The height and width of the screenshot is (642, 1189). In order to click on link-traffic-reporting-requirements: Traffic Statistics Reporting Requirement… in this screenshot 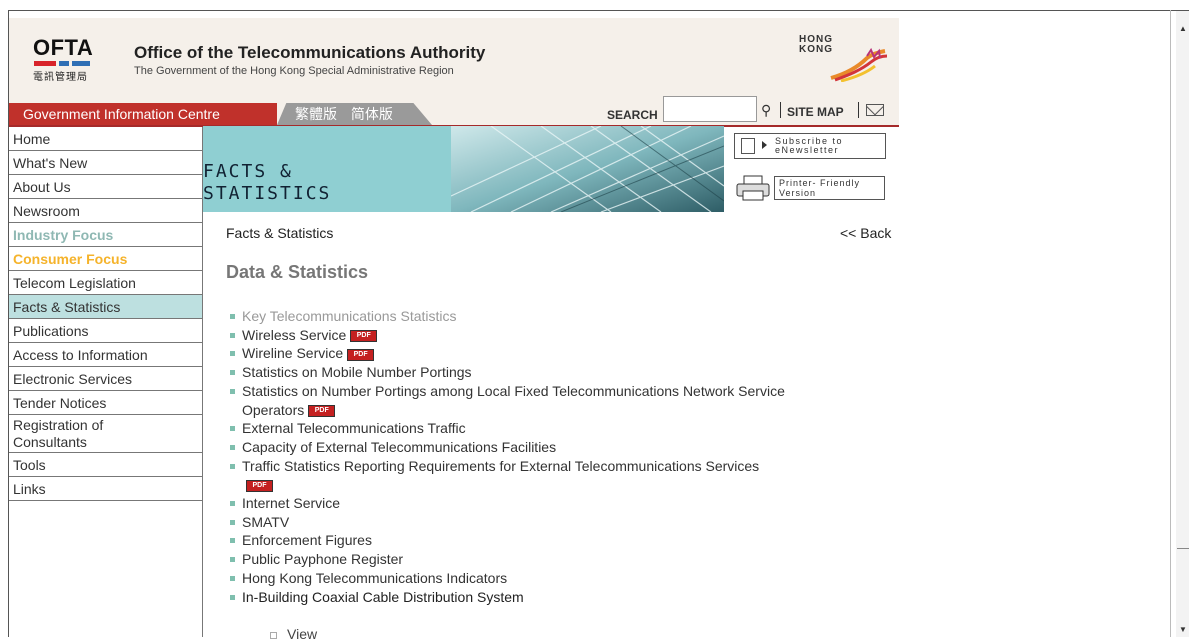, I will do `click(500, 466)`.